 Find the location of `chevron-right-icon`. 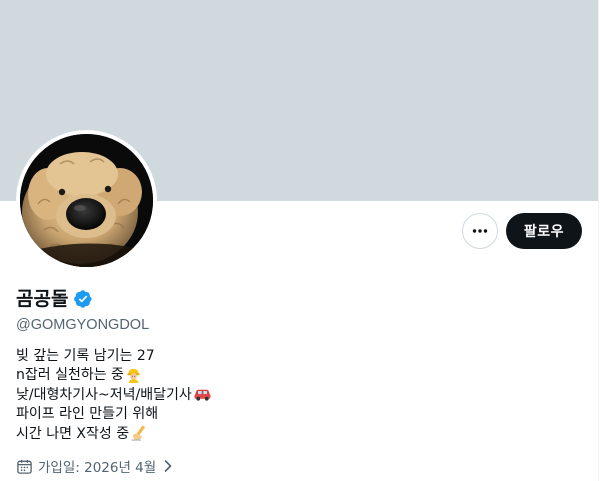

chevron-right-icon is located at coordinates (168, 466).